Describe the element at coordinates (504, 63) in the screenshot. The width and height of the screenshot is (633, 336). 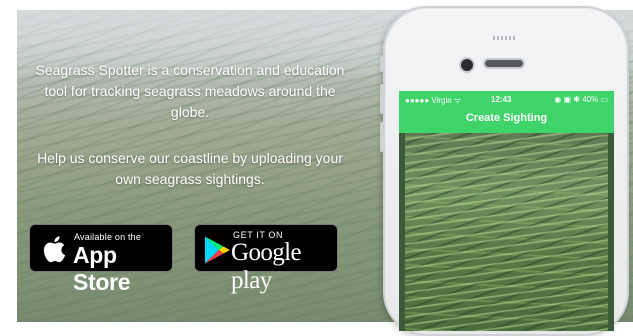
I see `earpiece-speaker` at that location.